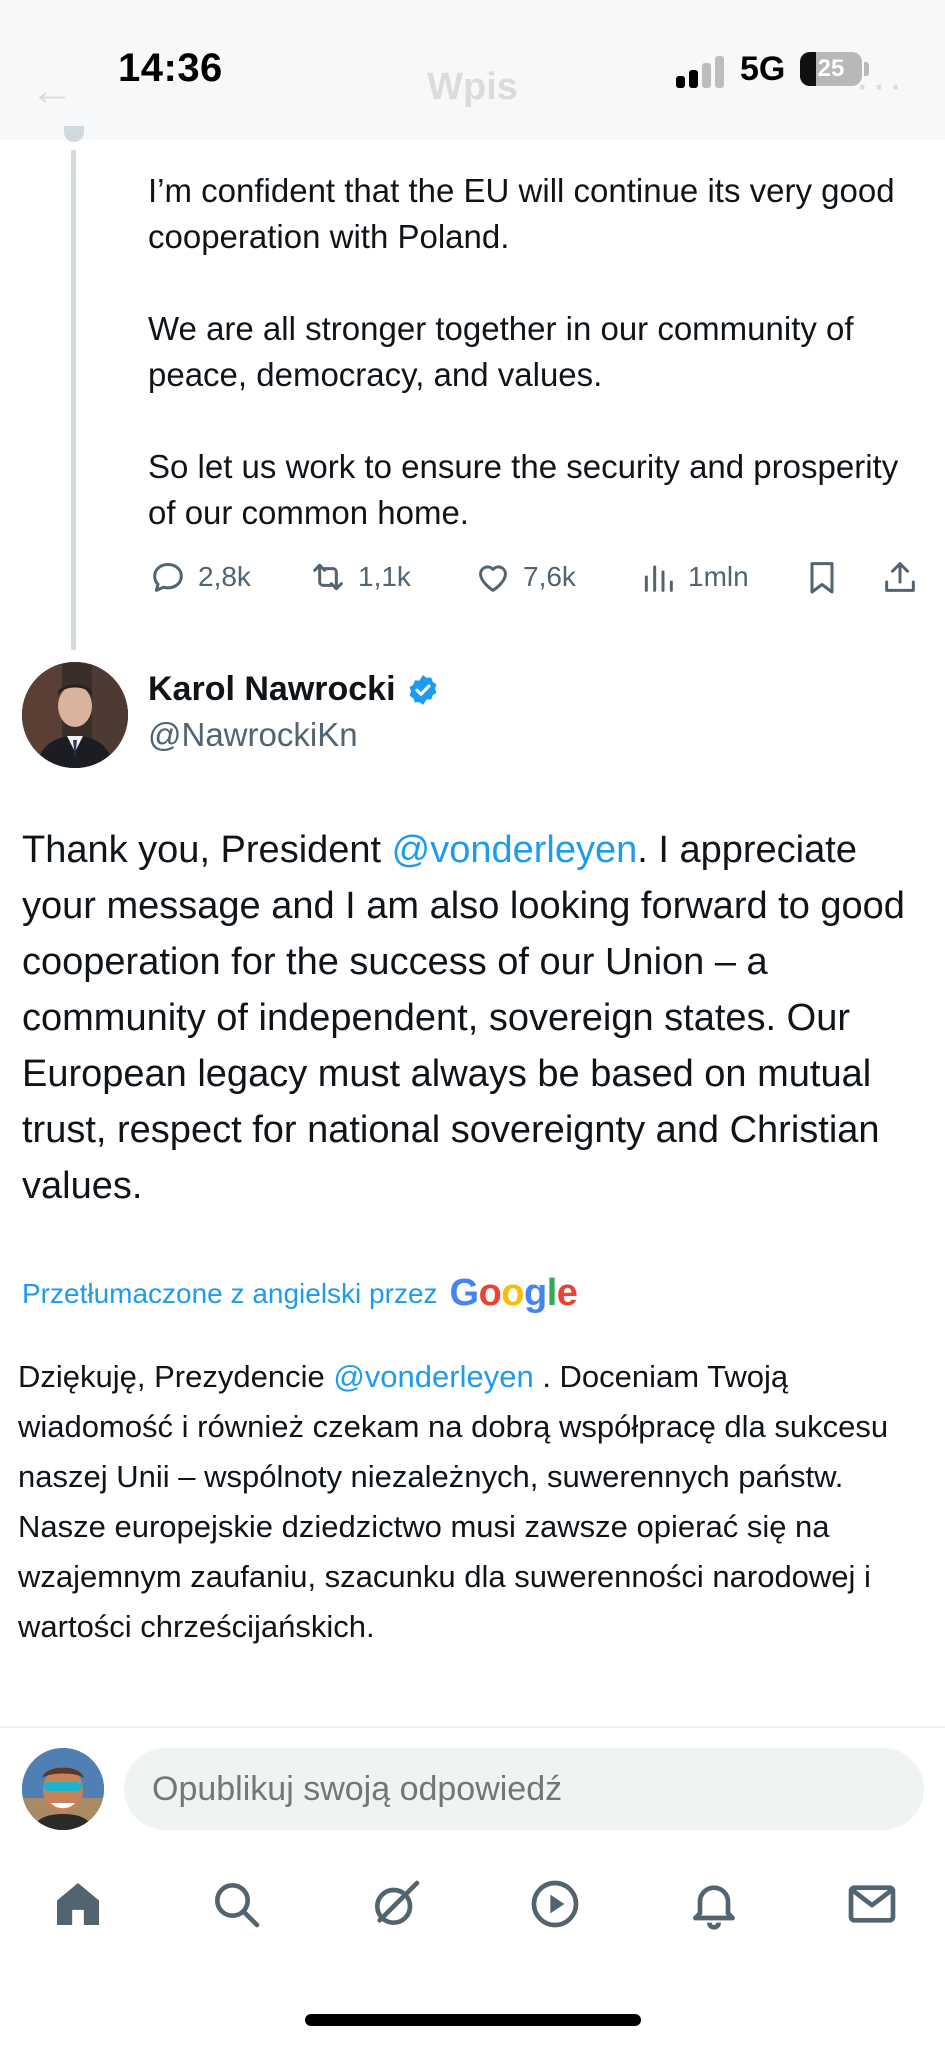 This screenshot has width=945, height=2048. I want to click on mention-link: @vonderleyen, so click(515, 850).